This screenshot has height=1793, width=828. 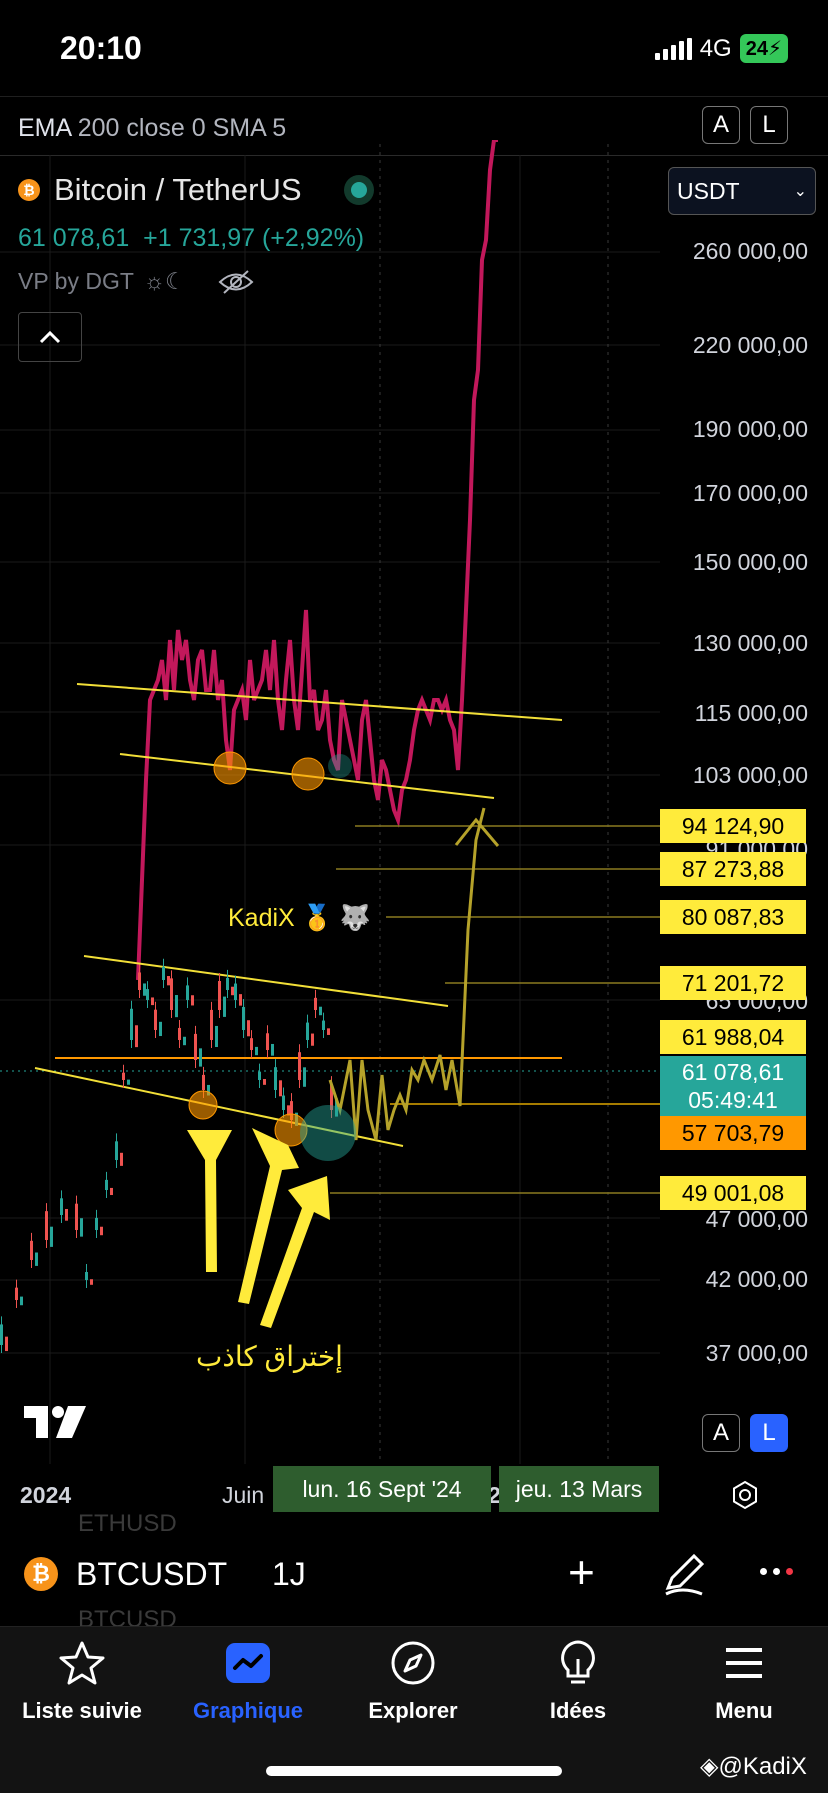 What do you see at coordinates (750, 562) in the screenshot?
I see `price-axis-label: 150 000,00` at bounding box center [750, 562].